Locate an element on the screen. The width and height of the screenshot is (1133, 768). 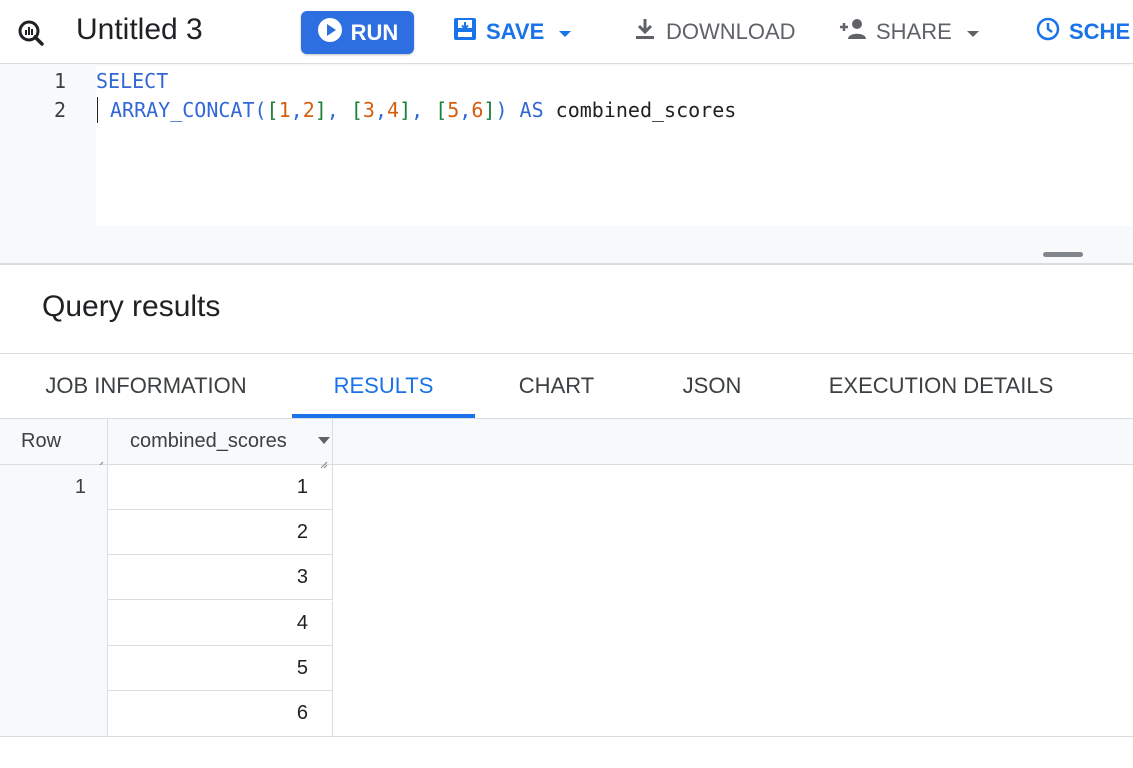
table-cell: 3 is located at coordinates (220, 577).